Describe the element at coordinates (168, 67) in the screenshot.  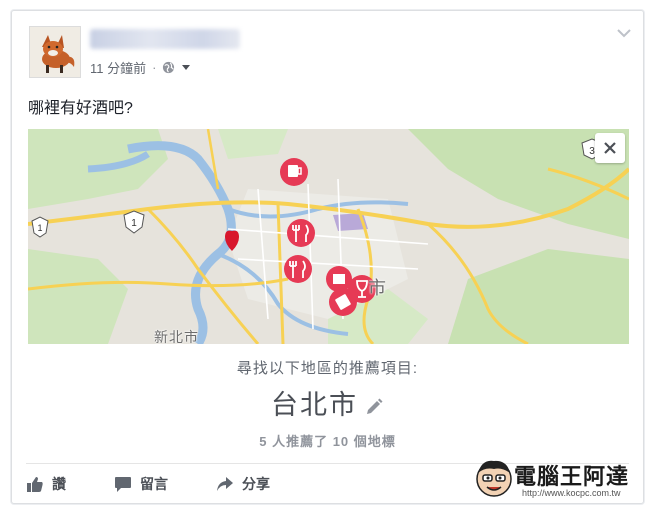
I see `globe-icon` at that location.